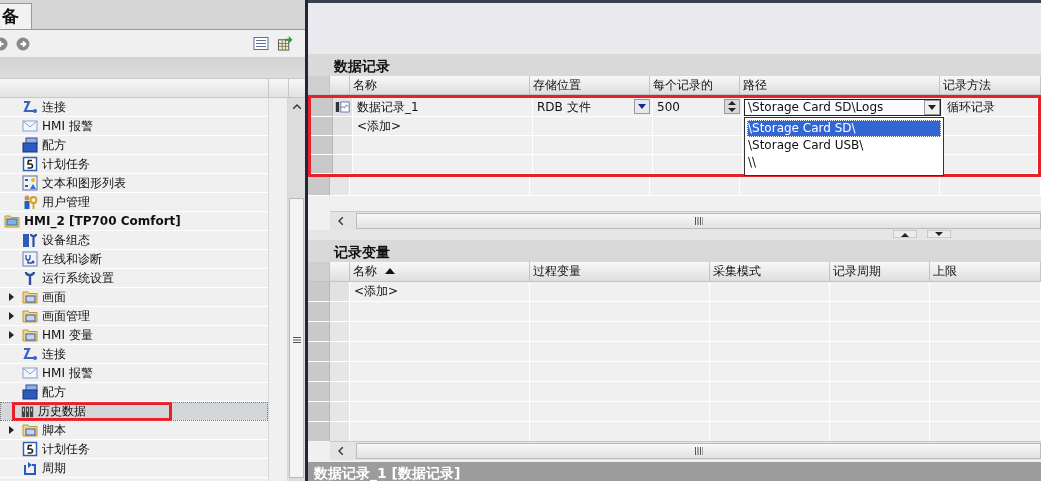  I want to click on tree-item: 周期, so click(134, 468).